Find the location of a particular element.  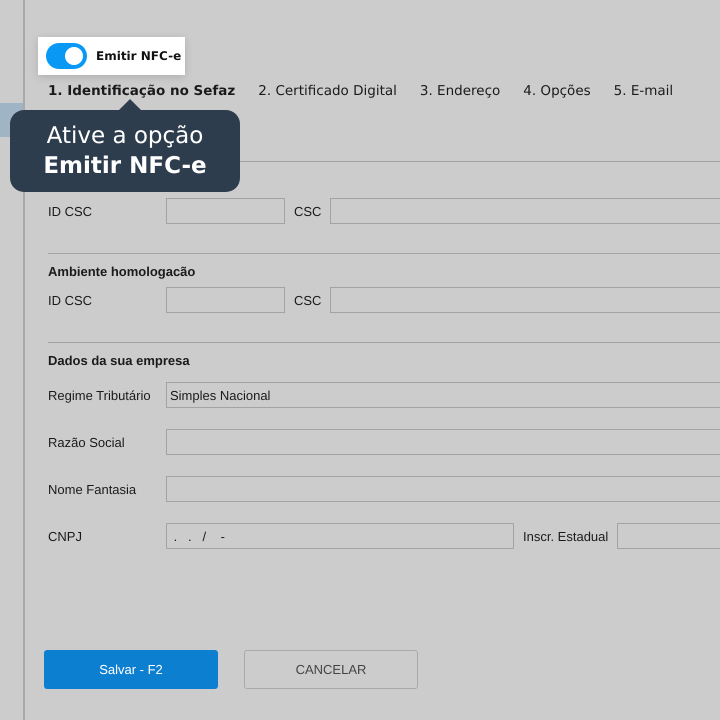

field-label: Nome Fantasia is located at coordinates (93, 489).